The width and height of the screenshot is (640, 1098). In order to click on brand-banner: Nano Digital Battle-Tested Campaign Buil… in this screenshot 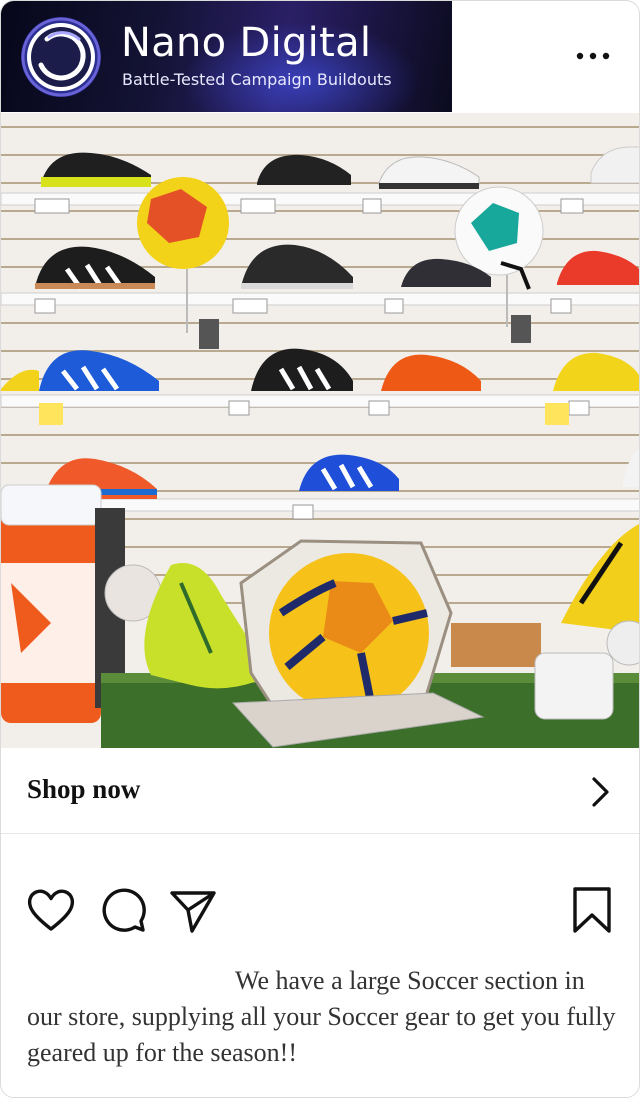, I will do `click(226, 56)`.